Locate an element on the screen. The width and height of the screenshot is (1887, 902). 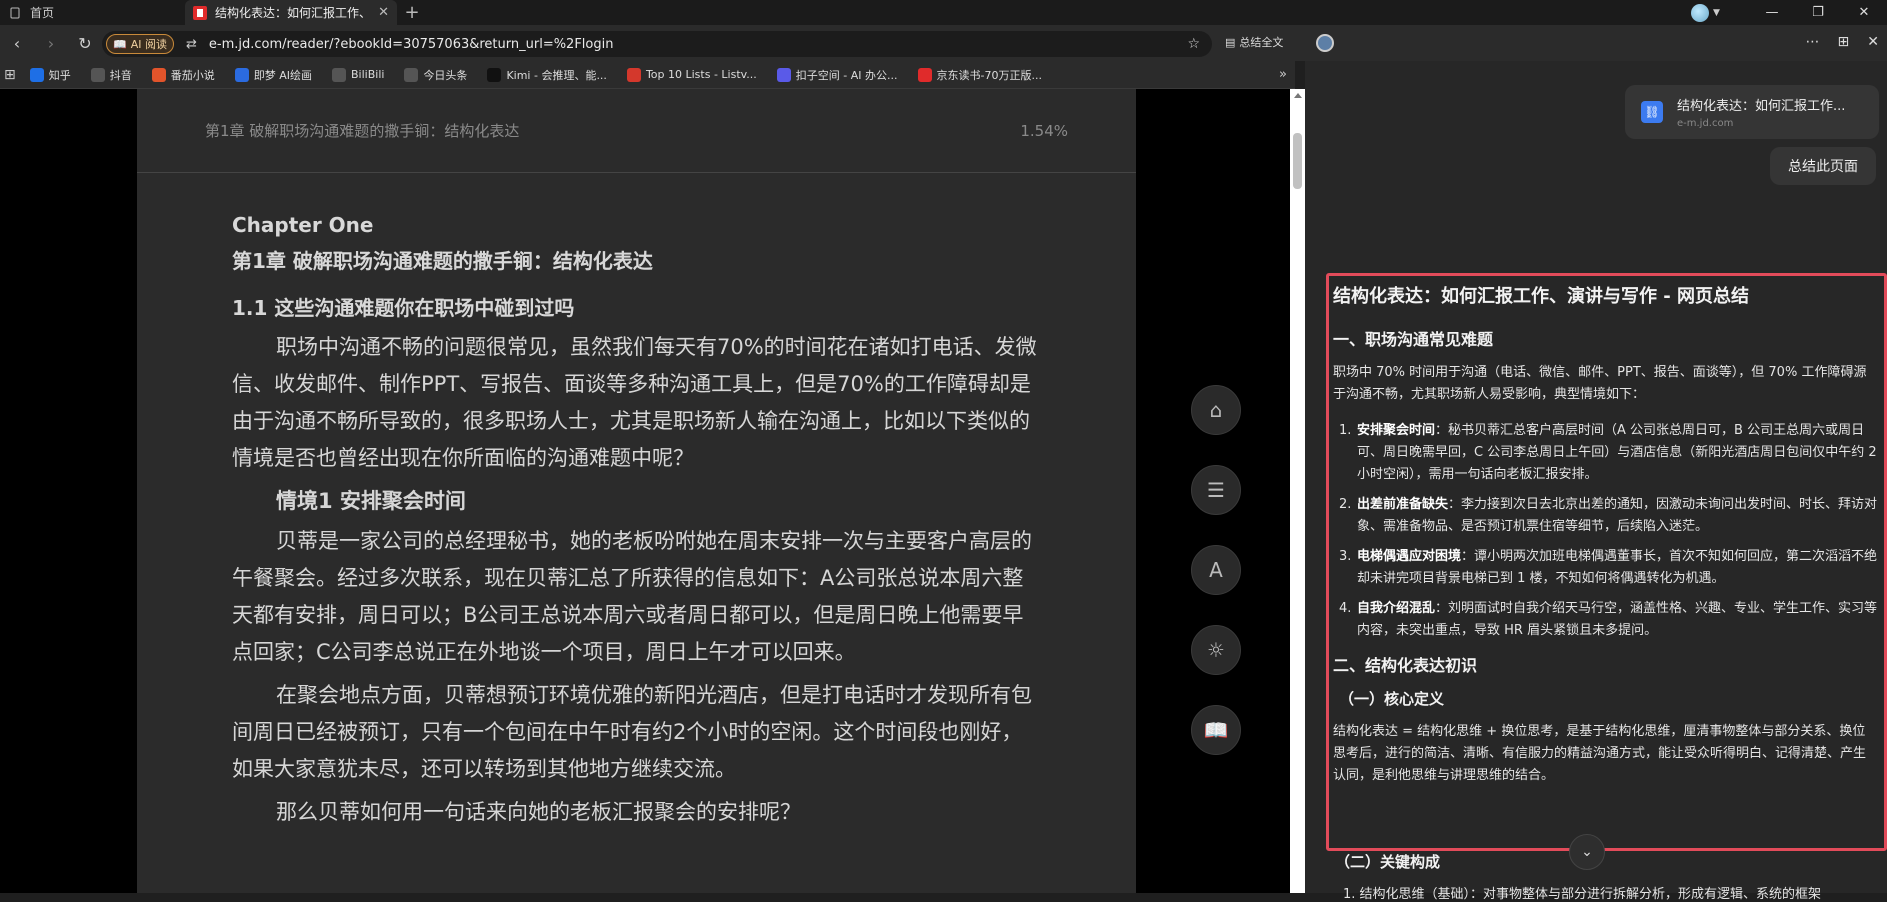
tab-home: 首页 is located at coordinates (92, 12).